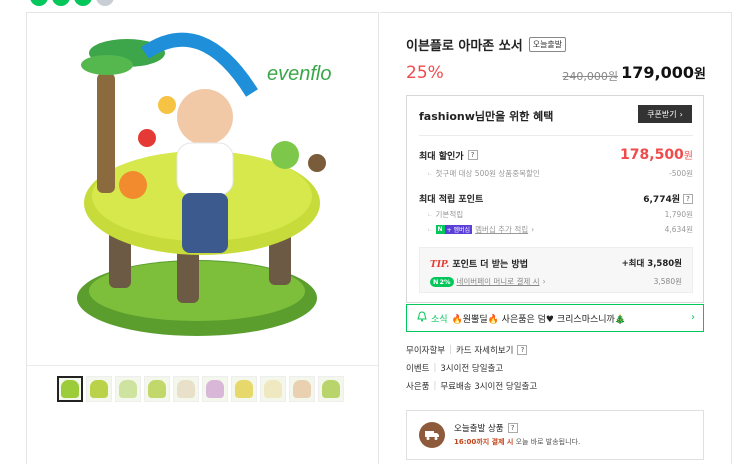  I want to click on event-value: 3시이전 당일출고, so click(472, 369).